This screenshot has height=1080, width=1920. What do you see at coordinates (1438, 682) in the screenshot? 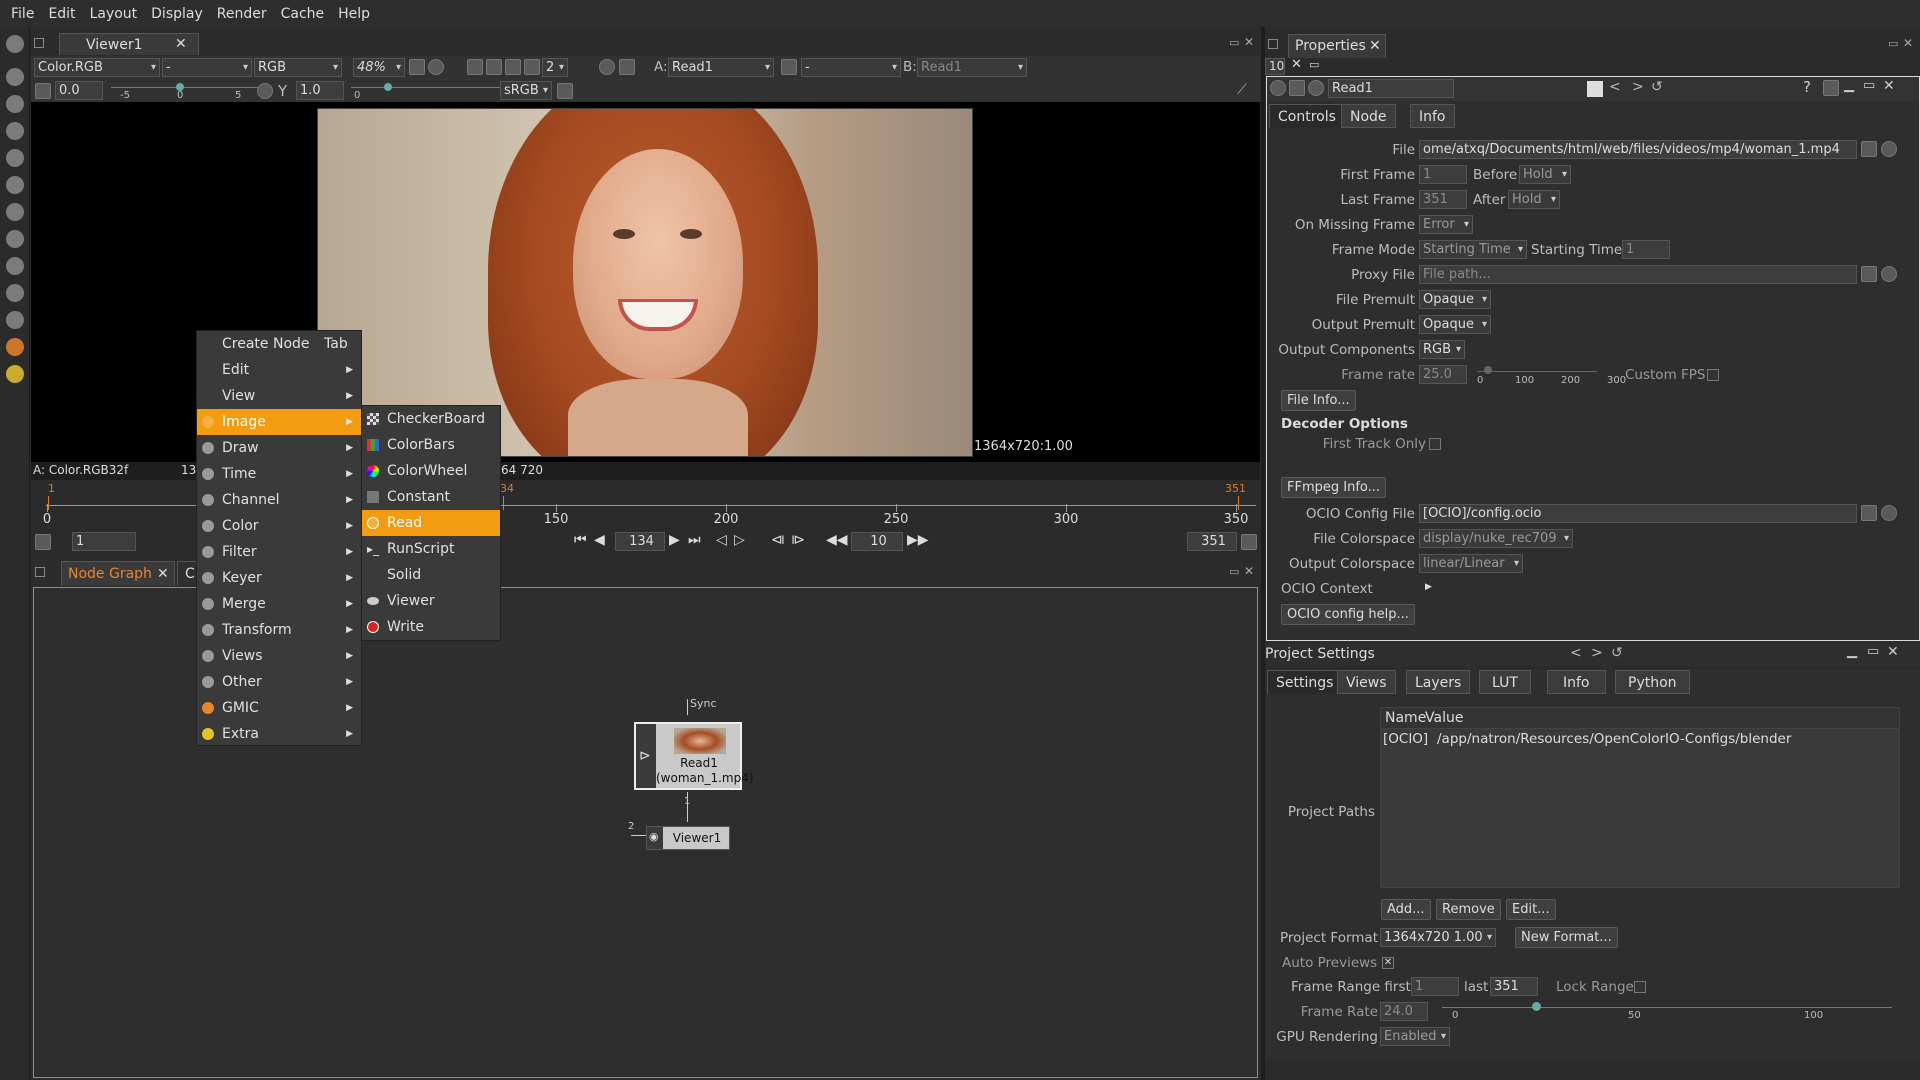
I see `tab-layers: Layers` at bounding box center [1438, 682].